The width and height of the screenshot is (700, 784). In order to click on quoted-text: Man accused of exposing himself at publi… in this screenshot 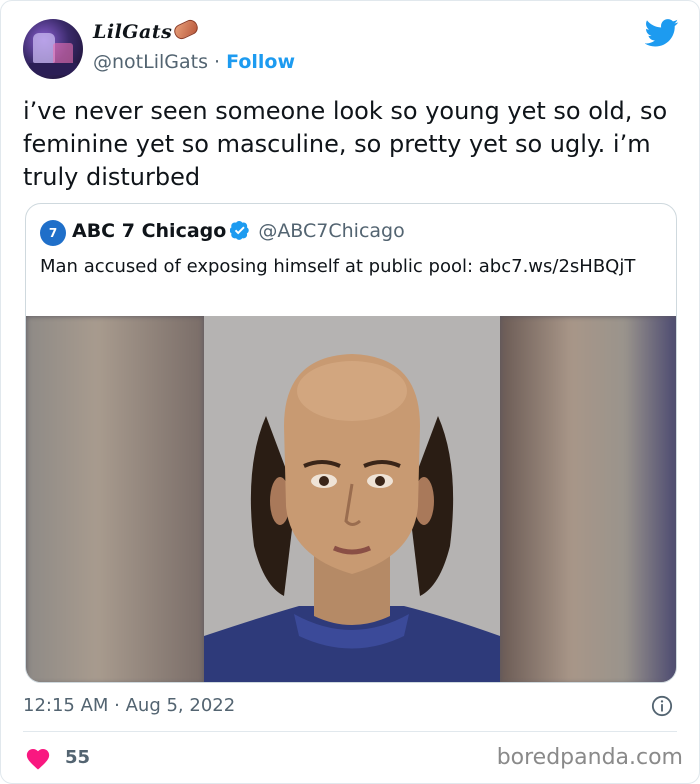, I will do `click(338, 266)`.